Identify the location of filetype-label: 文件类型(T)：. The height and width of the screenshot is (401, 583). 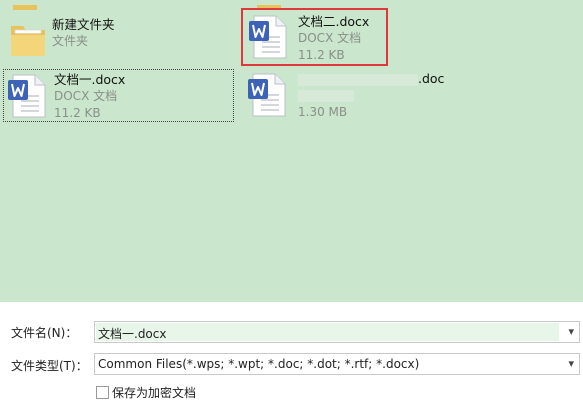
(49, 366).